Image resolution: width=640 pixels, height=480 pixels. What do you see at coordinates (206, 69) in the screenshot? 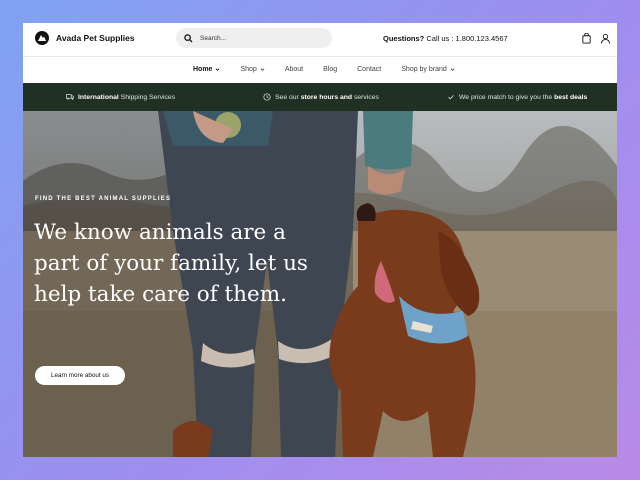
I see `nav-item-home: Home` at bounding box center [206, 69].